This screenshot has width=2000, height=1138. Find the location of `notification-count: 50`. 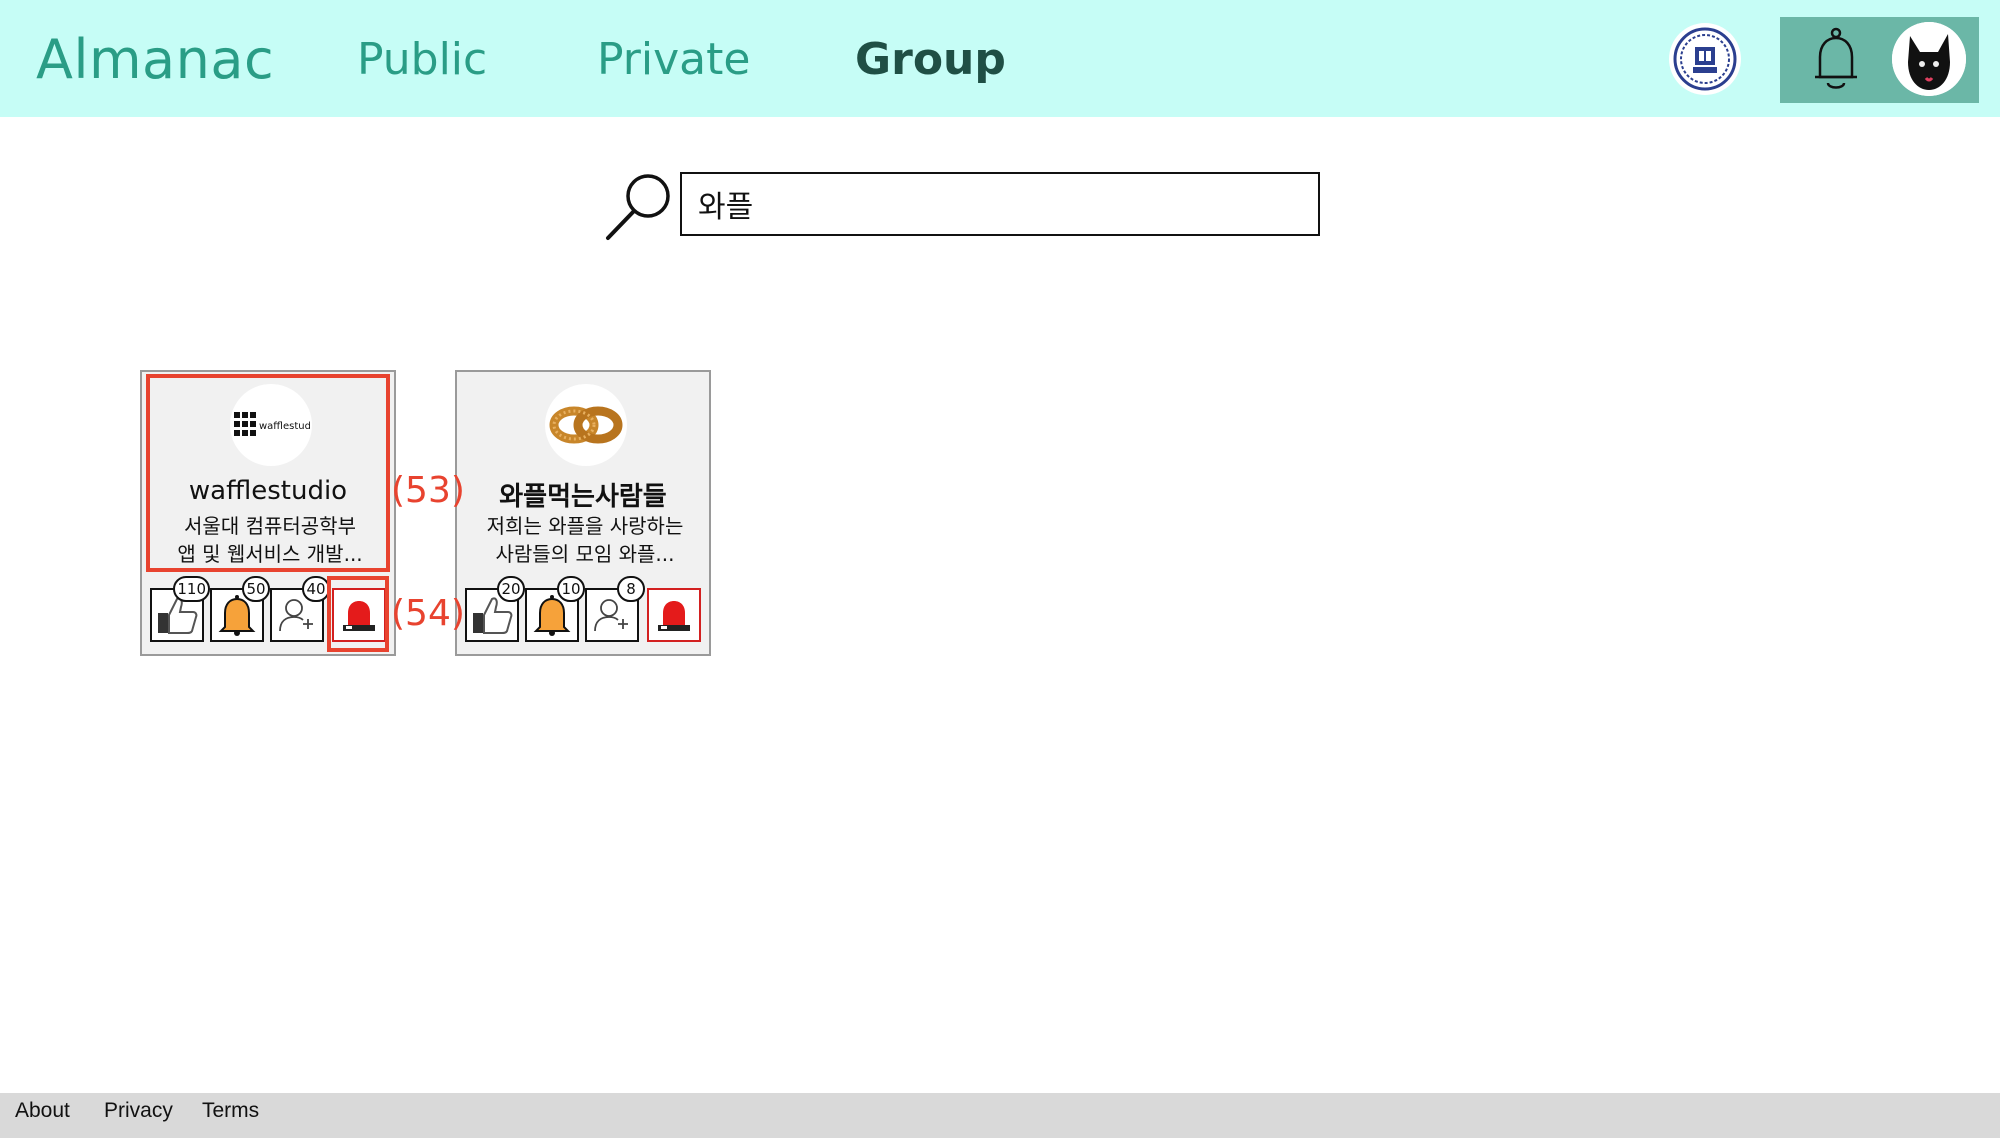

notification-count: 50 is located at coordinates (256, 589).